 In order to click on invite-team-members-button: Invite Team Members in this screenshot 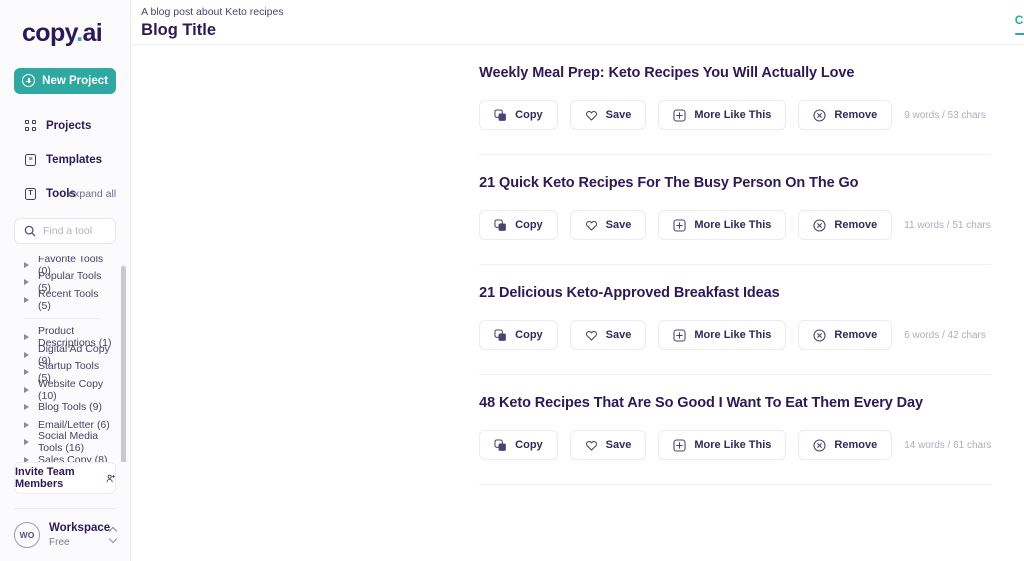, I will do `click(65, 478)`.